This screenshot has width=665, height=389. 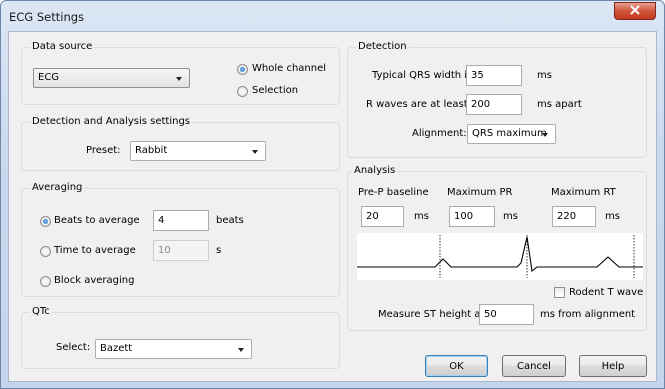 I want to click on data-source-label: Data source, so click(x=62, y=46).